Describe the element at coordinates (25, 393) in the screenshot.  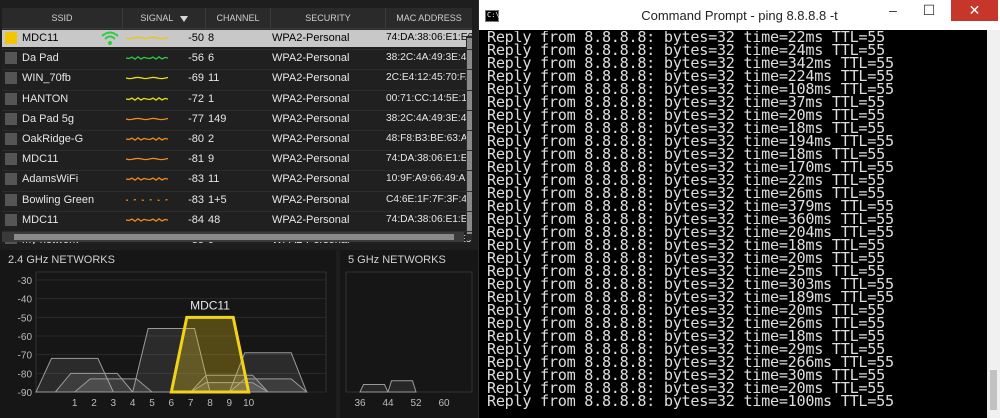
I see `chart-24ghz-y-tick: -90` at that location.